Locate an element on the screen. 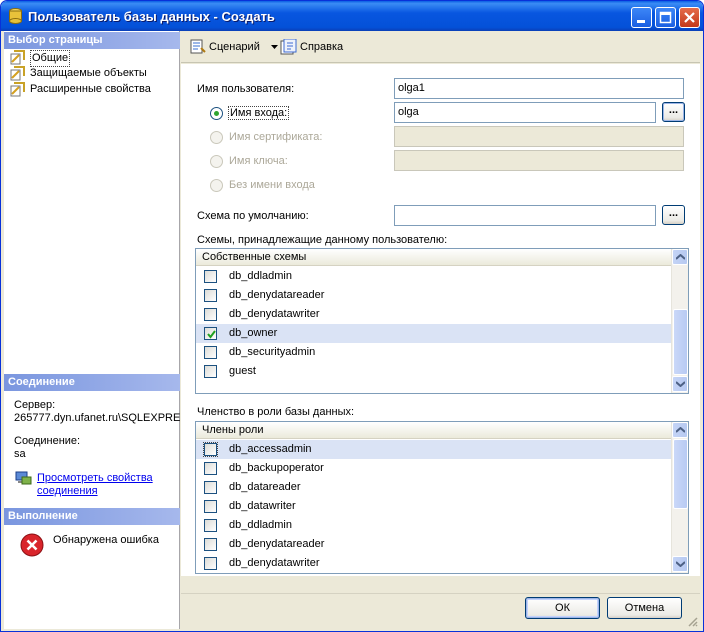  certificate-input is located at coordinates (539, 136).